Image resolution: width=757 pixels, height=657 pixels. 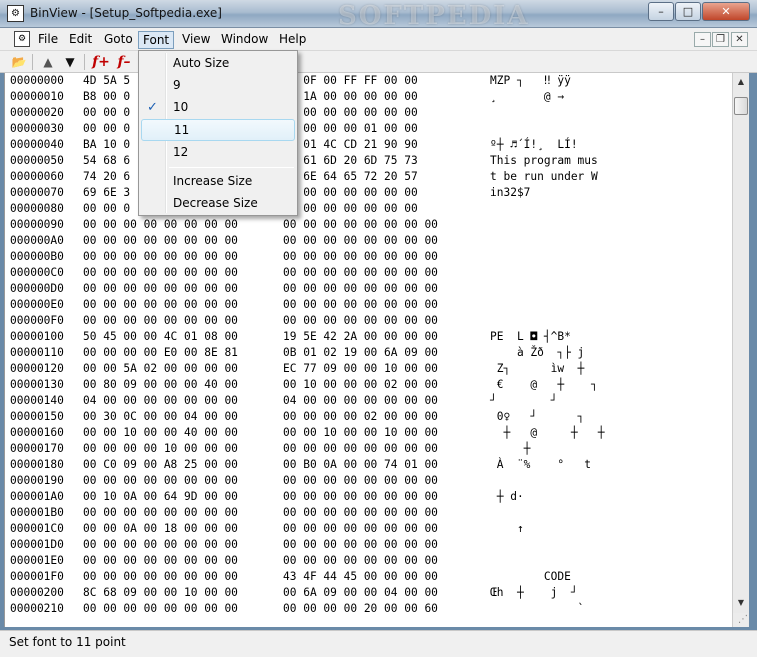 What do you see at coordinates (107, 80) in the screenshot?
I see `hex-bytes-left: 4D 5A 5` at bounding box center [107, 80].